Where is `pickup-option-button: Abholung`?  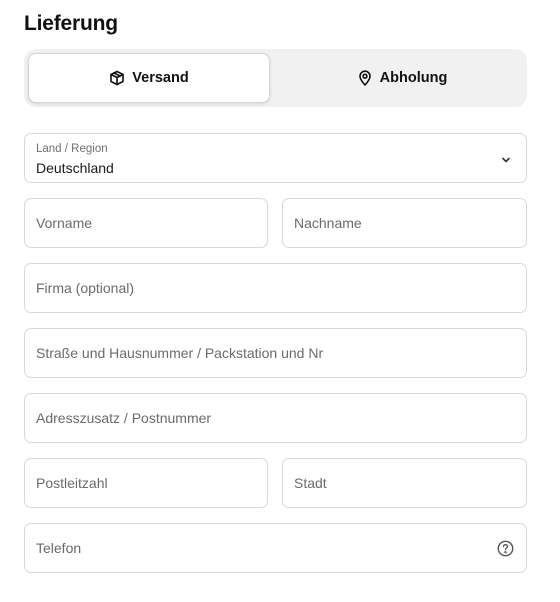
pickup-option-button: Abholung is located at coordinates (402, 78).